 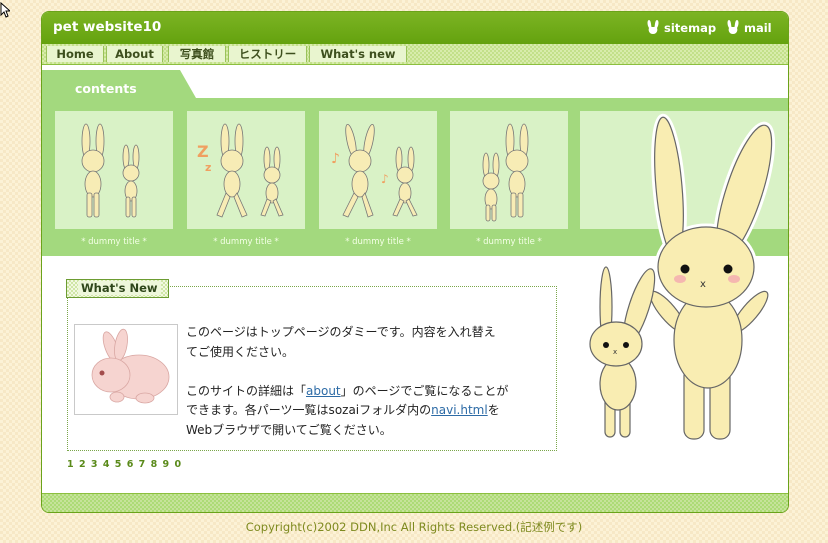 I want to click on nav-item-whats-new: What's new, so click(x=358, y=54).